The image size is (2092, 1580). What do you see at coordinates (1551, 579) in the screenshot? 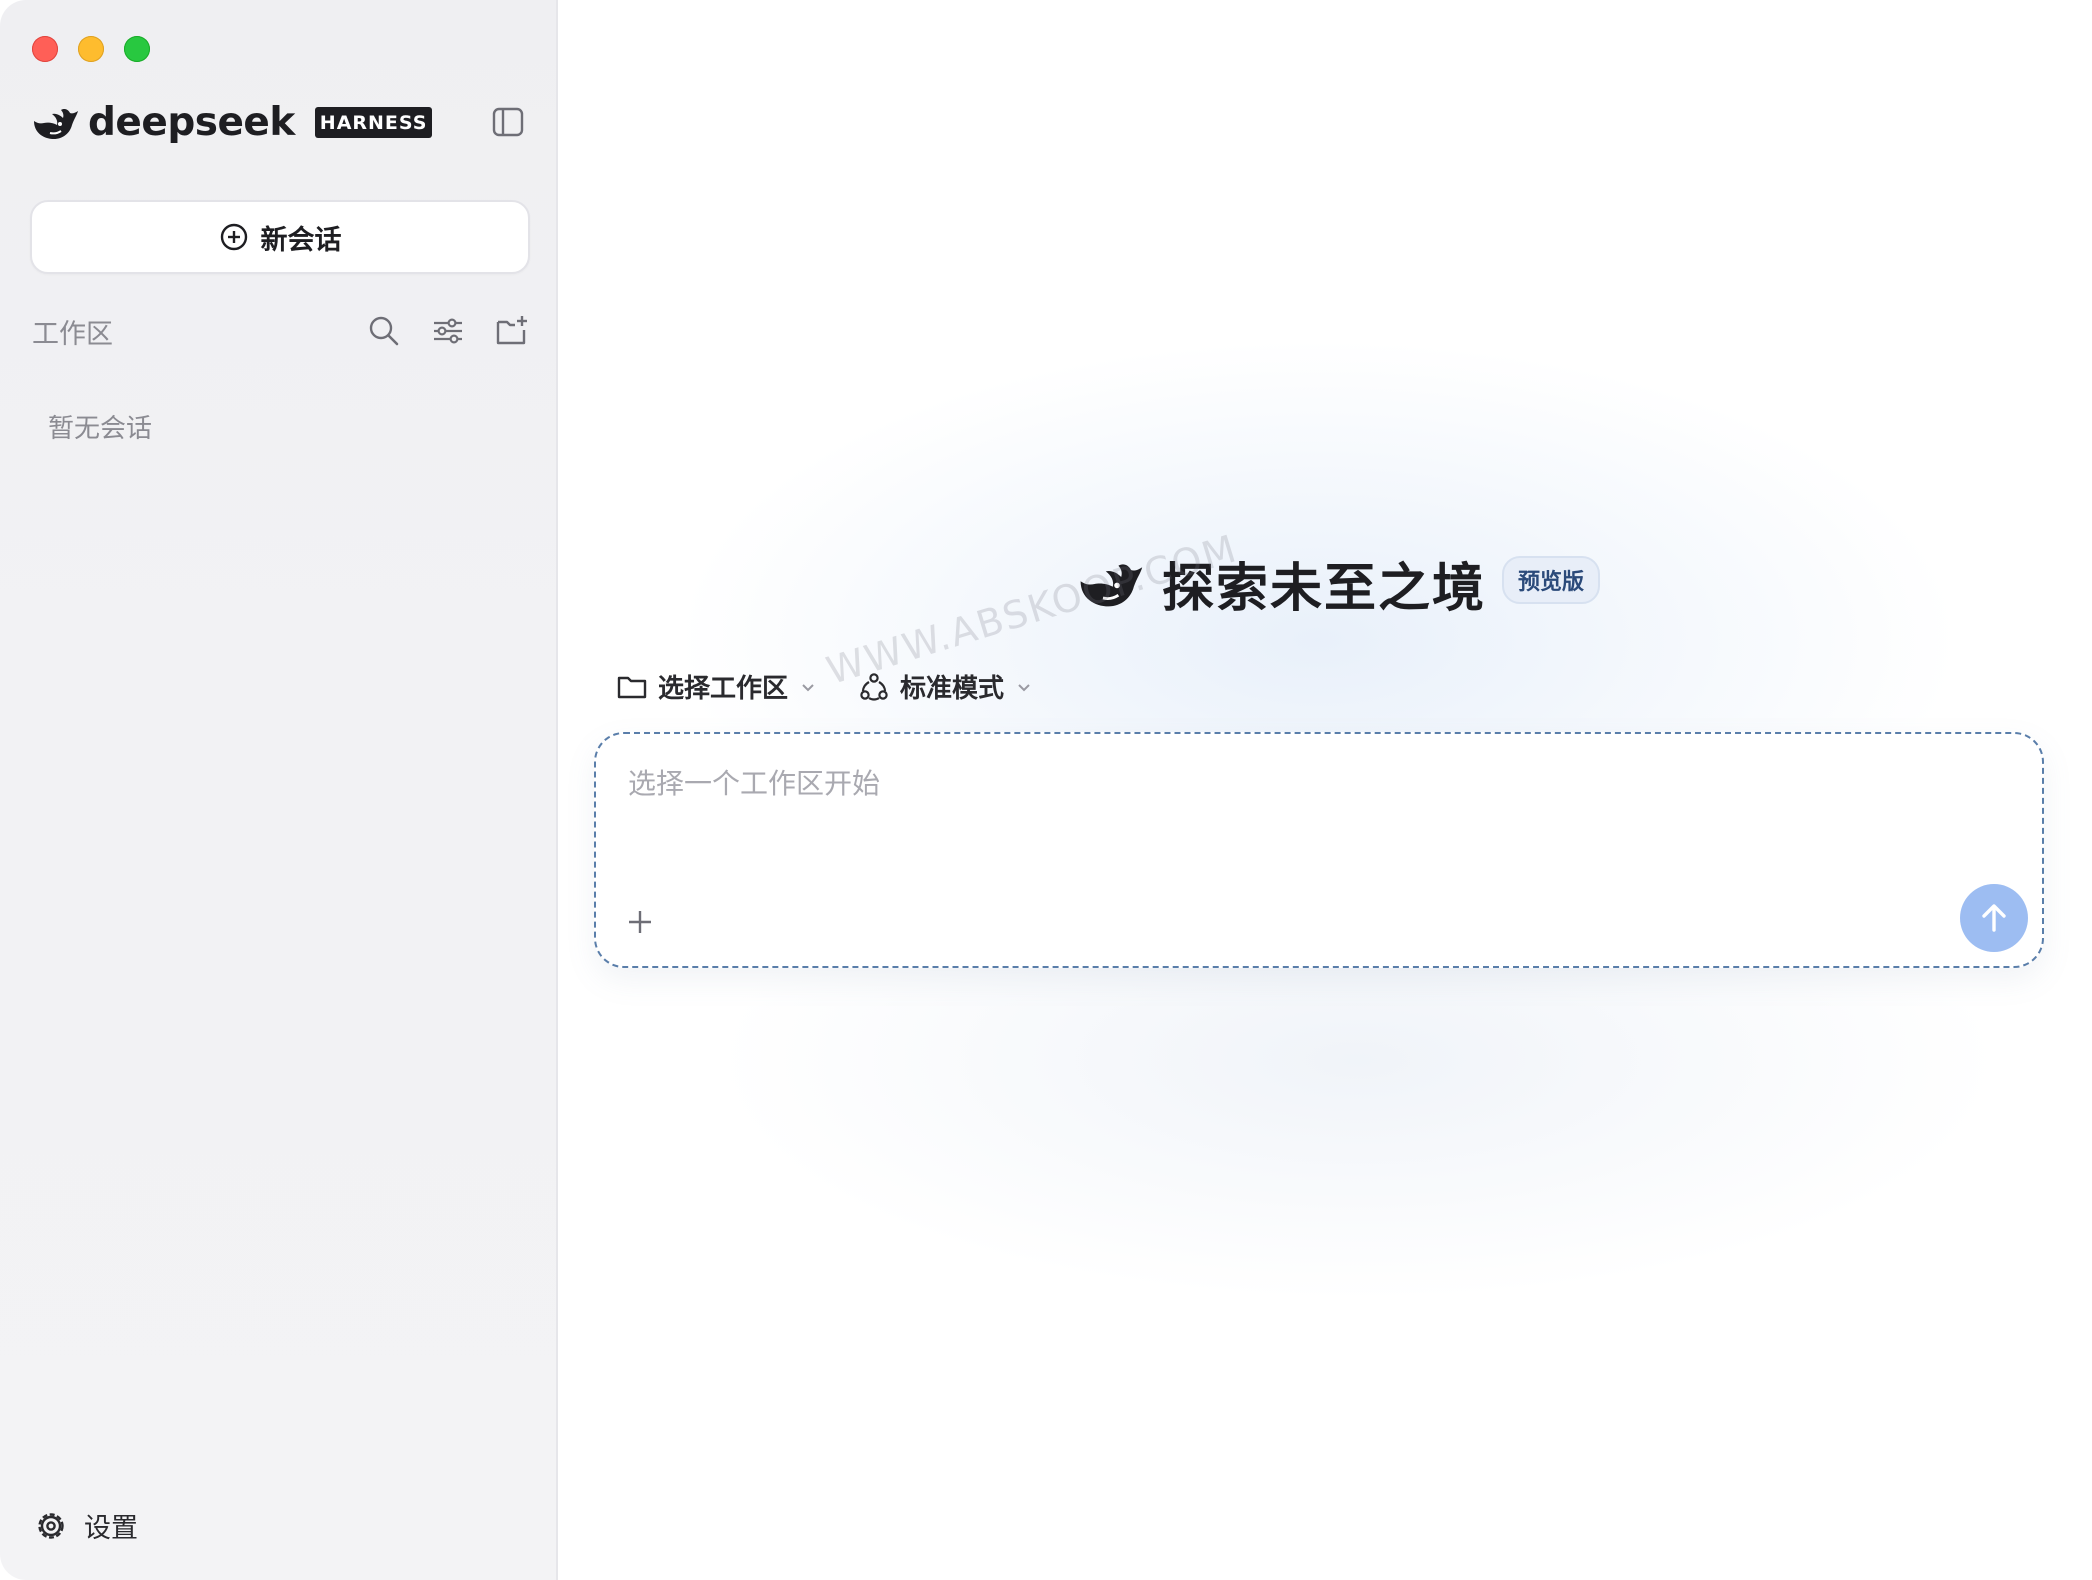
I see `preview-badge: 预览版` at bounding box center [1551, 579].